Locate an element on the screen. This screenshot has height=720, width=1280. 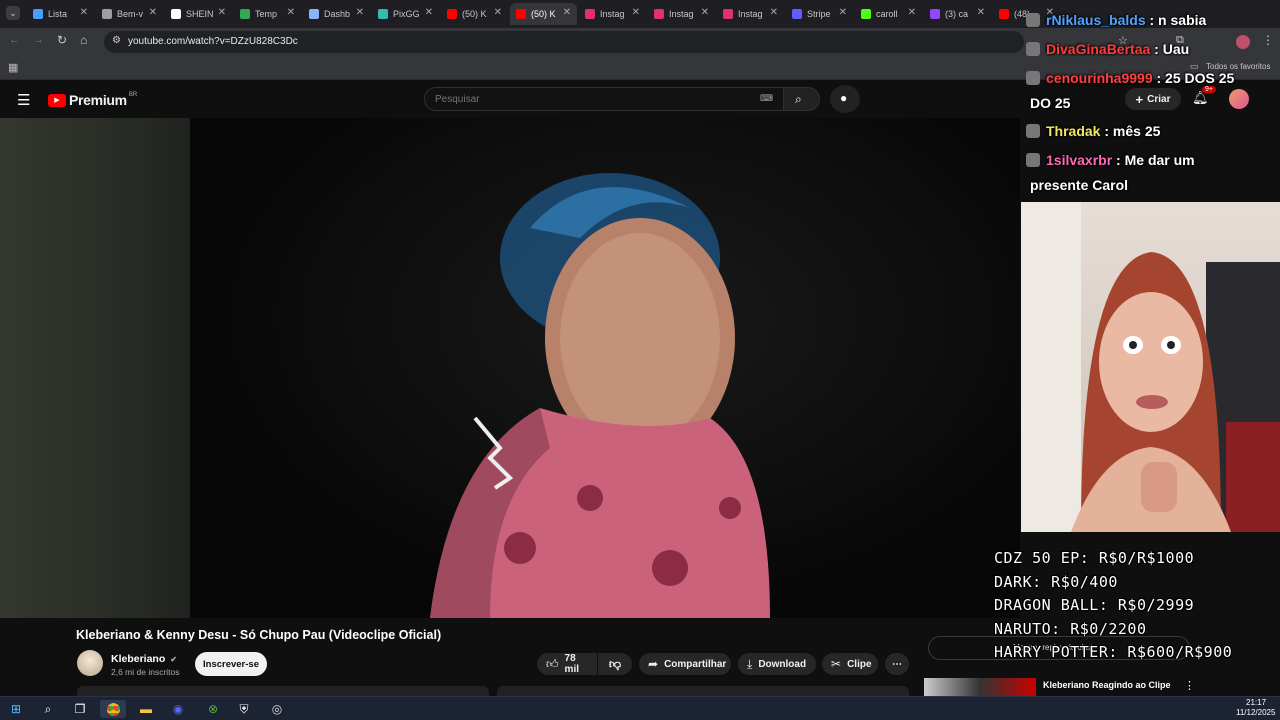
related-video-thumbnail is located at coordinates (980, 687).